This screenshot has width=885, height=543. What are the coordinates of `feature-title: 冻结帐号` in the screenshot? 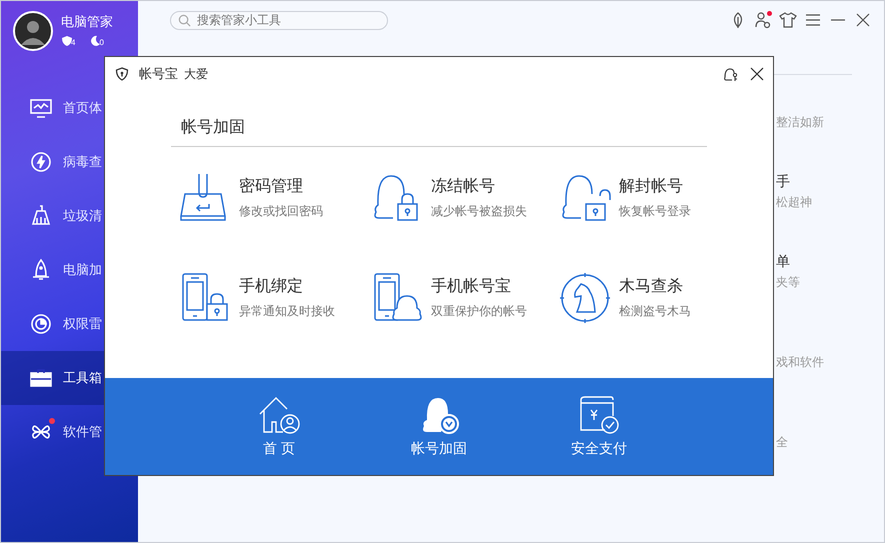 It's located at (463, 186).